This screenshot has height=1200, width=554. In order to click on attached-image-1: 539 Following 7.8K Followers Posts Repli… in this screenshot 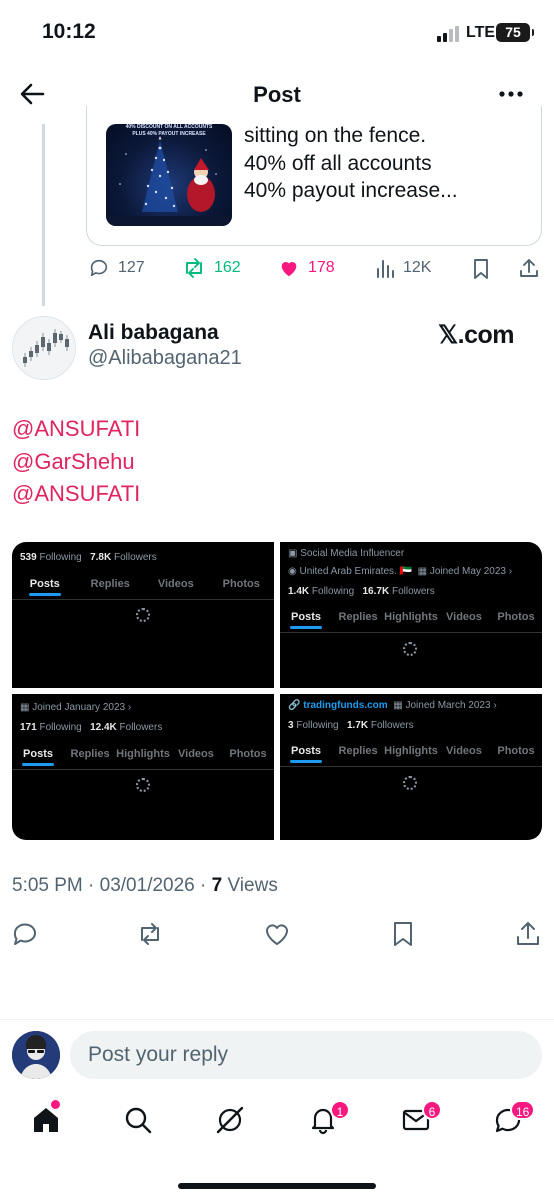, I will do `click(143, 615)`.